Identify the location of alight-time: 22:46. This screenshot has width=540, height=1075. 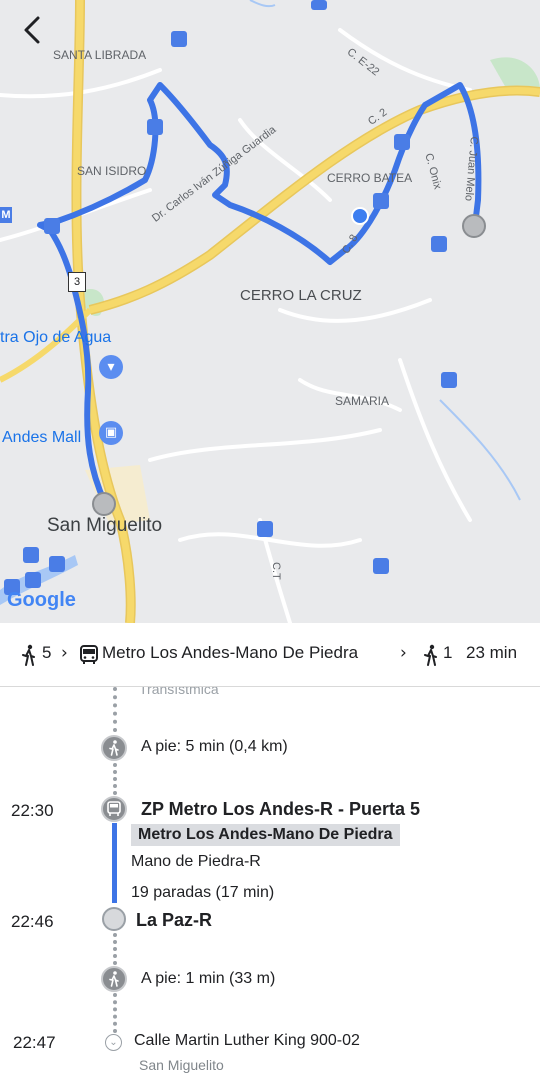
(32, 921).